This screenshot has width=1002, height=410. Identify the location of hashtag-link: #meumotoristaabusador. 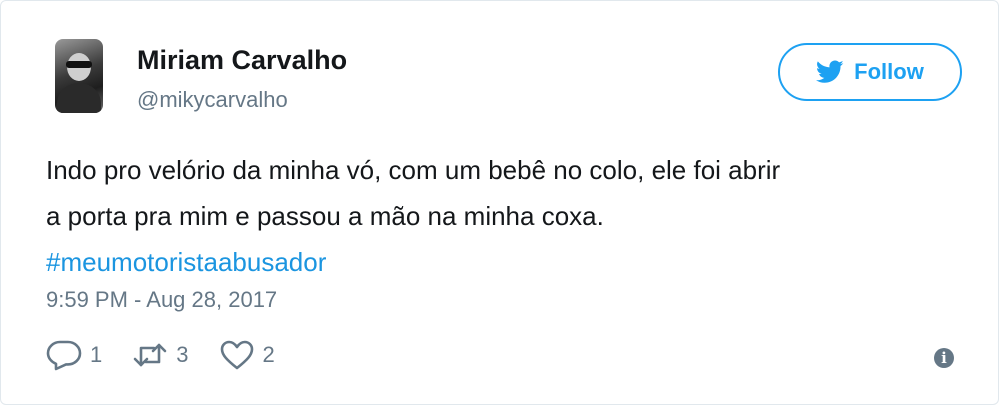
(511, 262).